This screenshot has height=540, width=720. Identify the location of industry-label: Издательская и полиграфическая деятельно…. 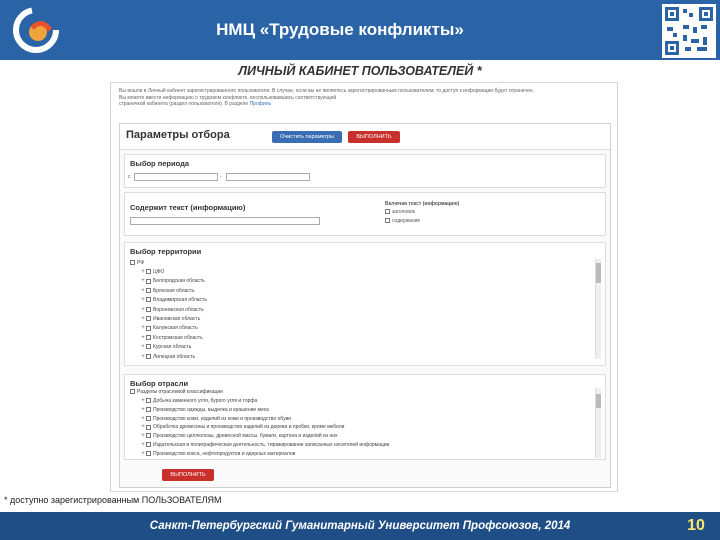
(271, 445).